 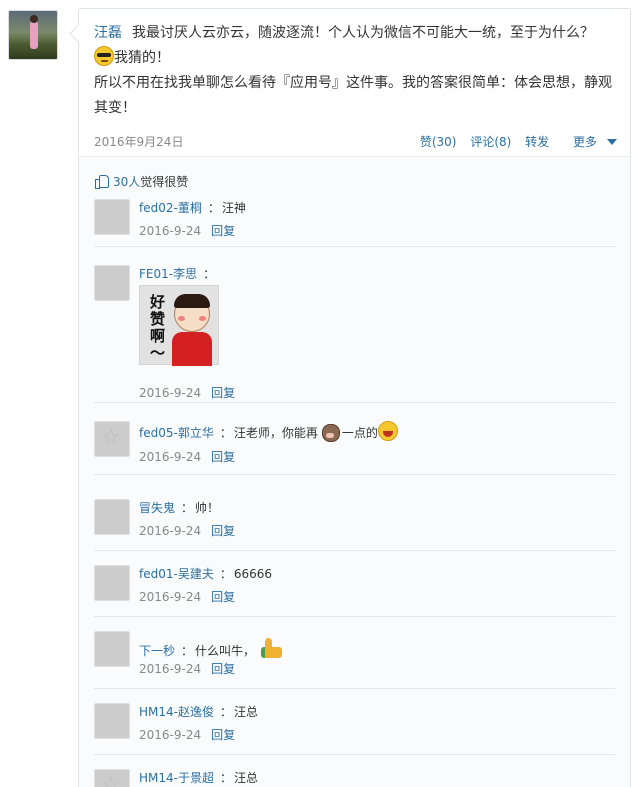 What do you see at coordinates (363, 33) in the screenshot?
I see `post-text-line-1: 我最讨厌人云亦云，随波逐流！个人认为微信不可能大一统，至于为什么？` at bounding box center [363, 33].